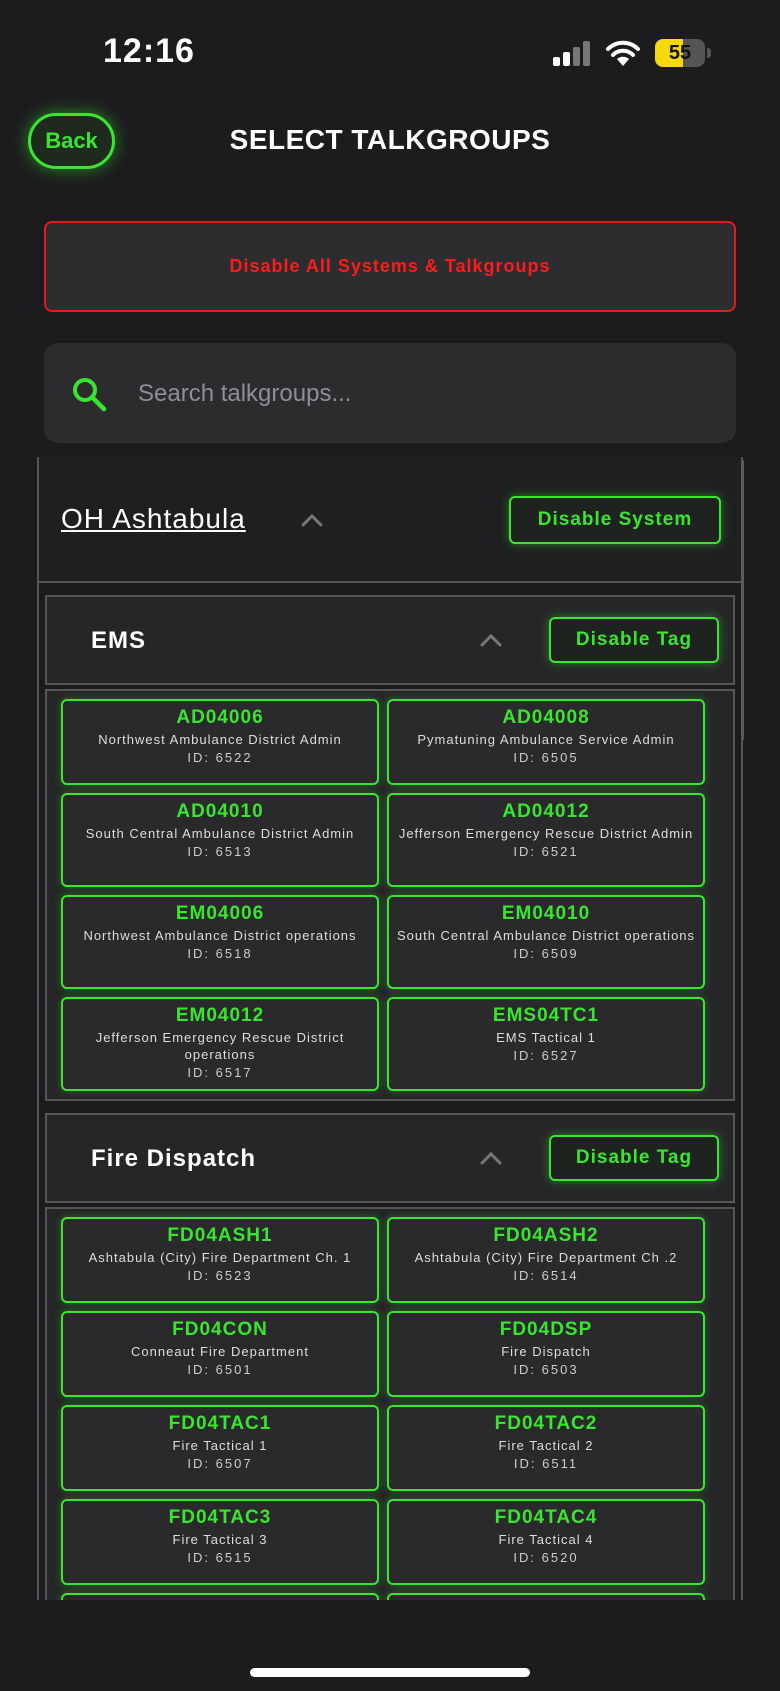 The height and width of the screenshot is (1691, 780). What do you see at coordinates (546, 953) in the screenshot?
I see `talkgroup-id: ID: 6509` at bounding box center [546, 953].